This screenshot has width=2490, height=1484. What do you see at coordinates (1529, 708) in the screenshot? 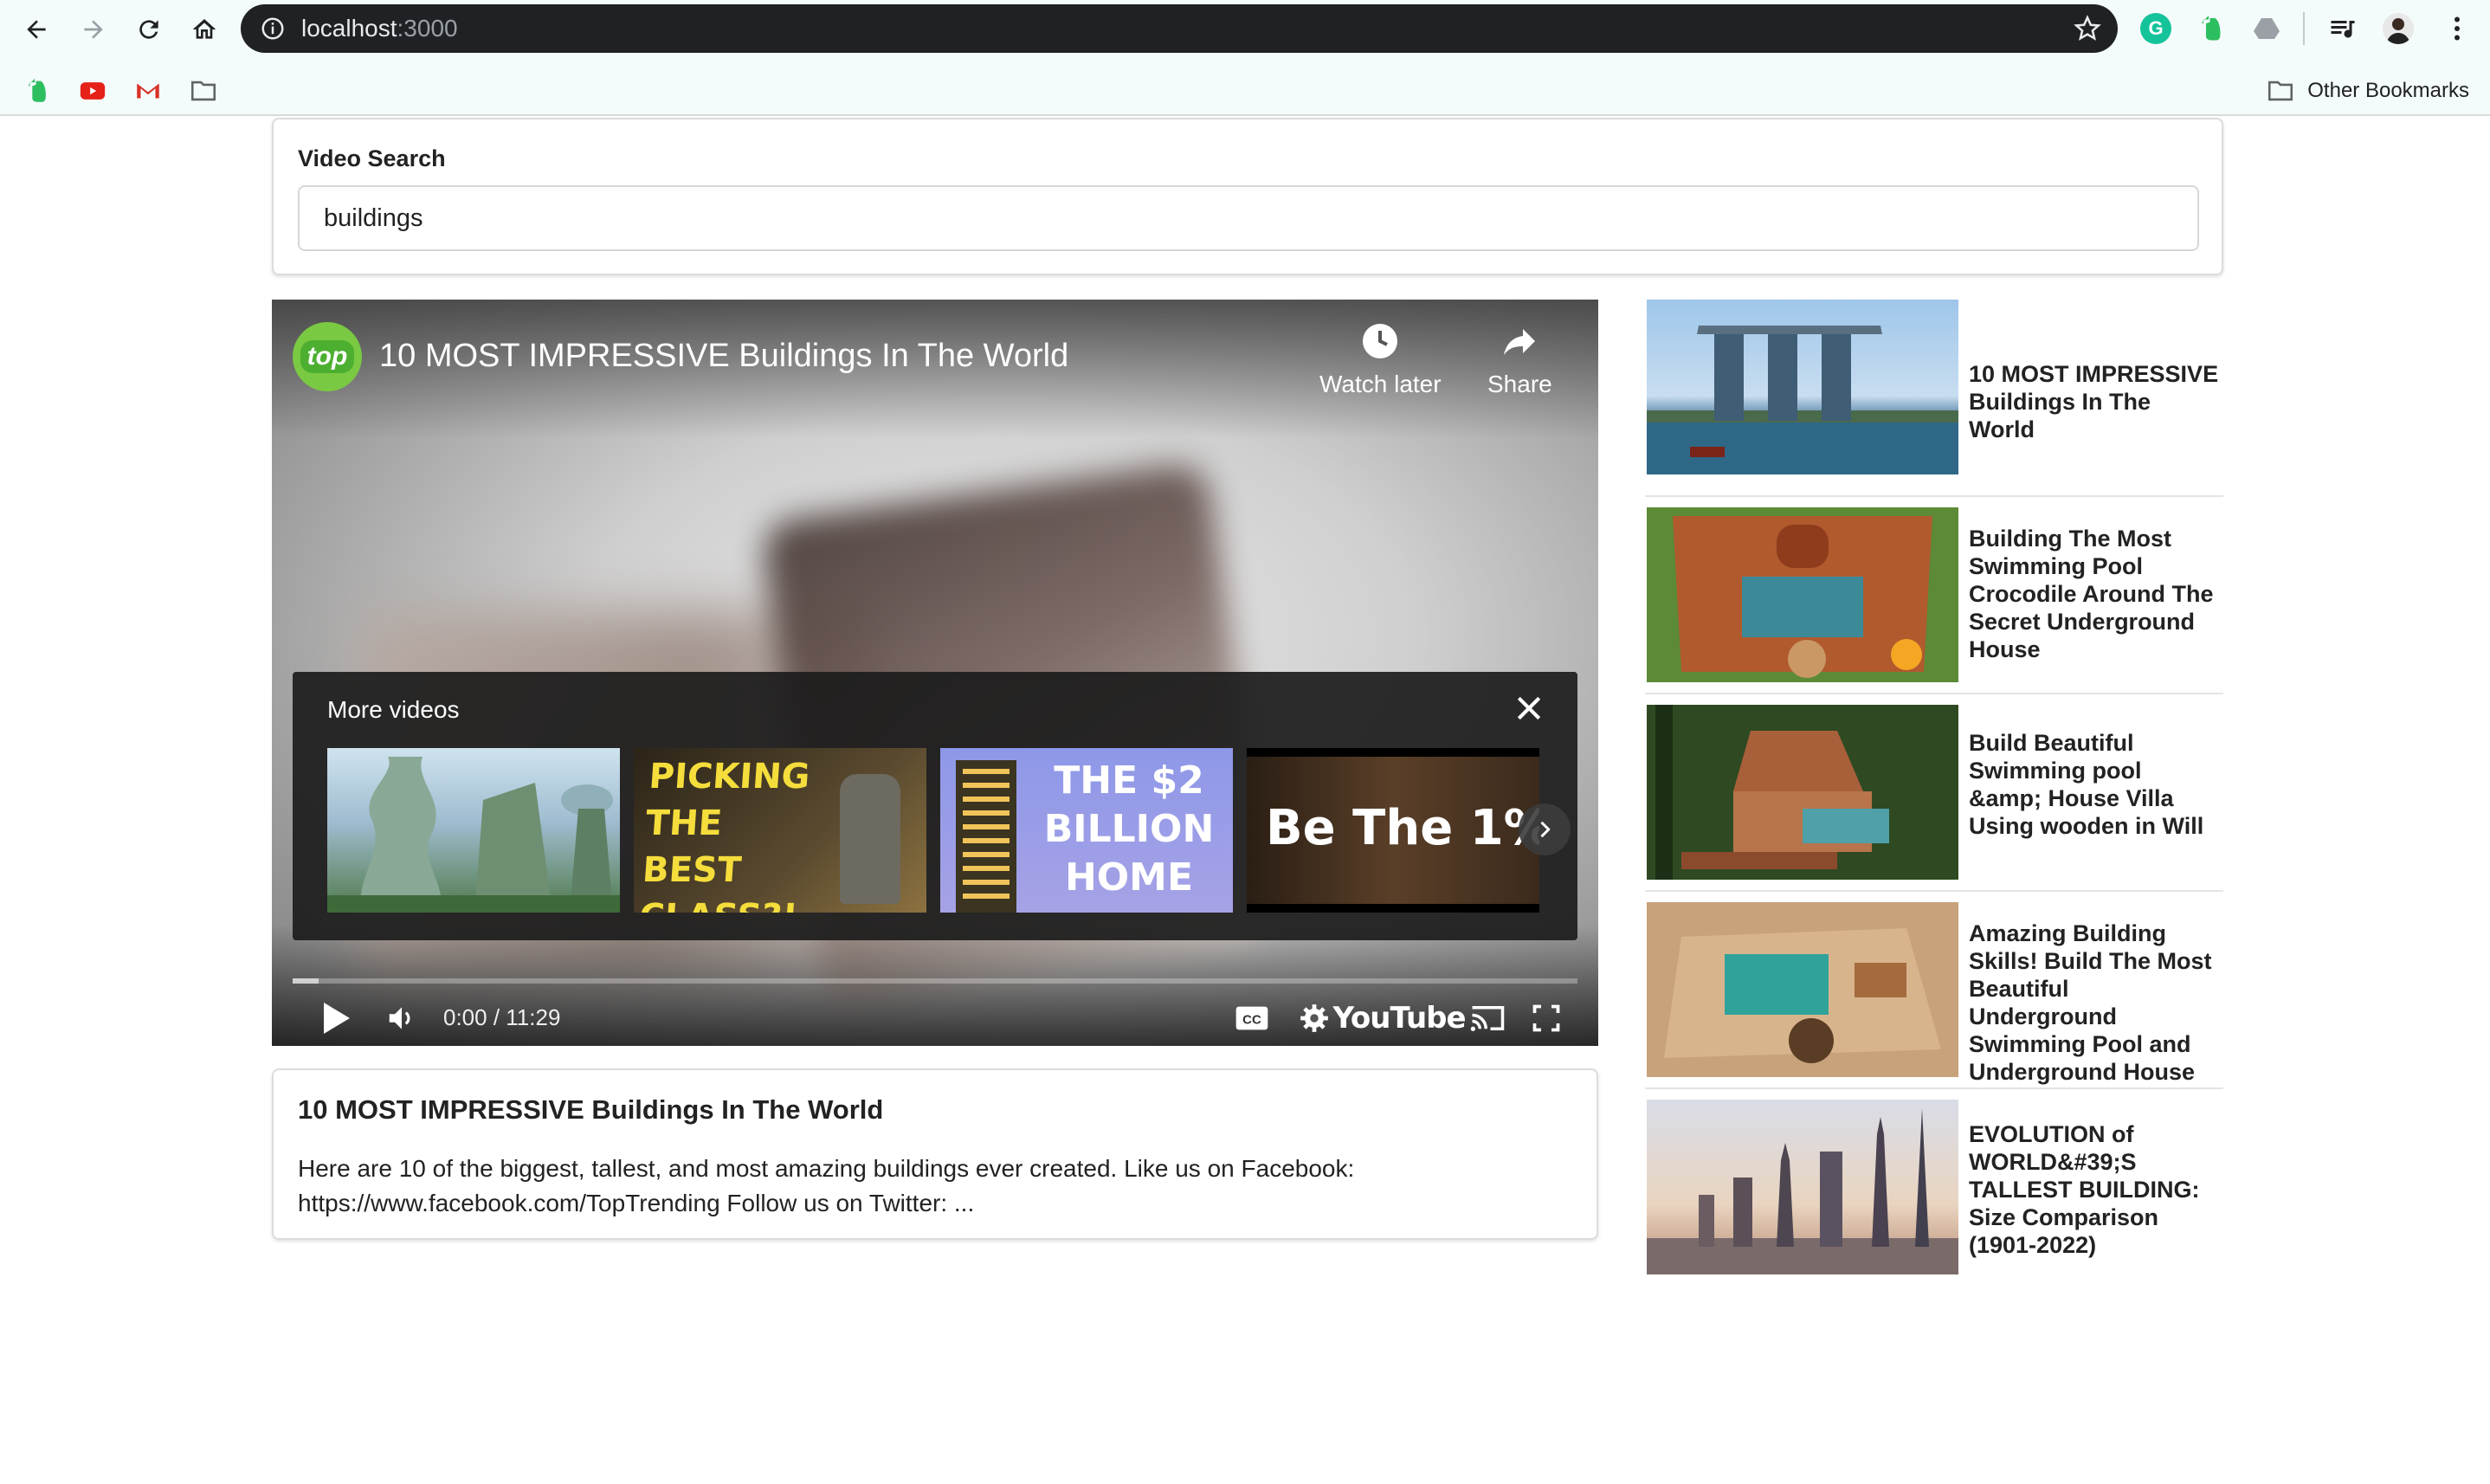
I see `close-icon` at bounding box center [1529, 708].